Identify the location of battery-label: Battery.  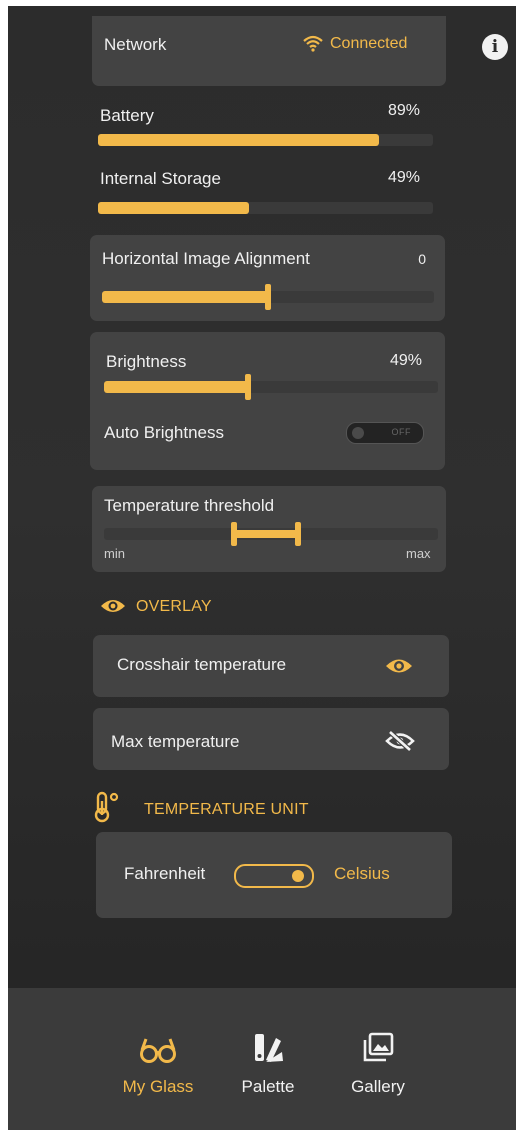
(127, 115).